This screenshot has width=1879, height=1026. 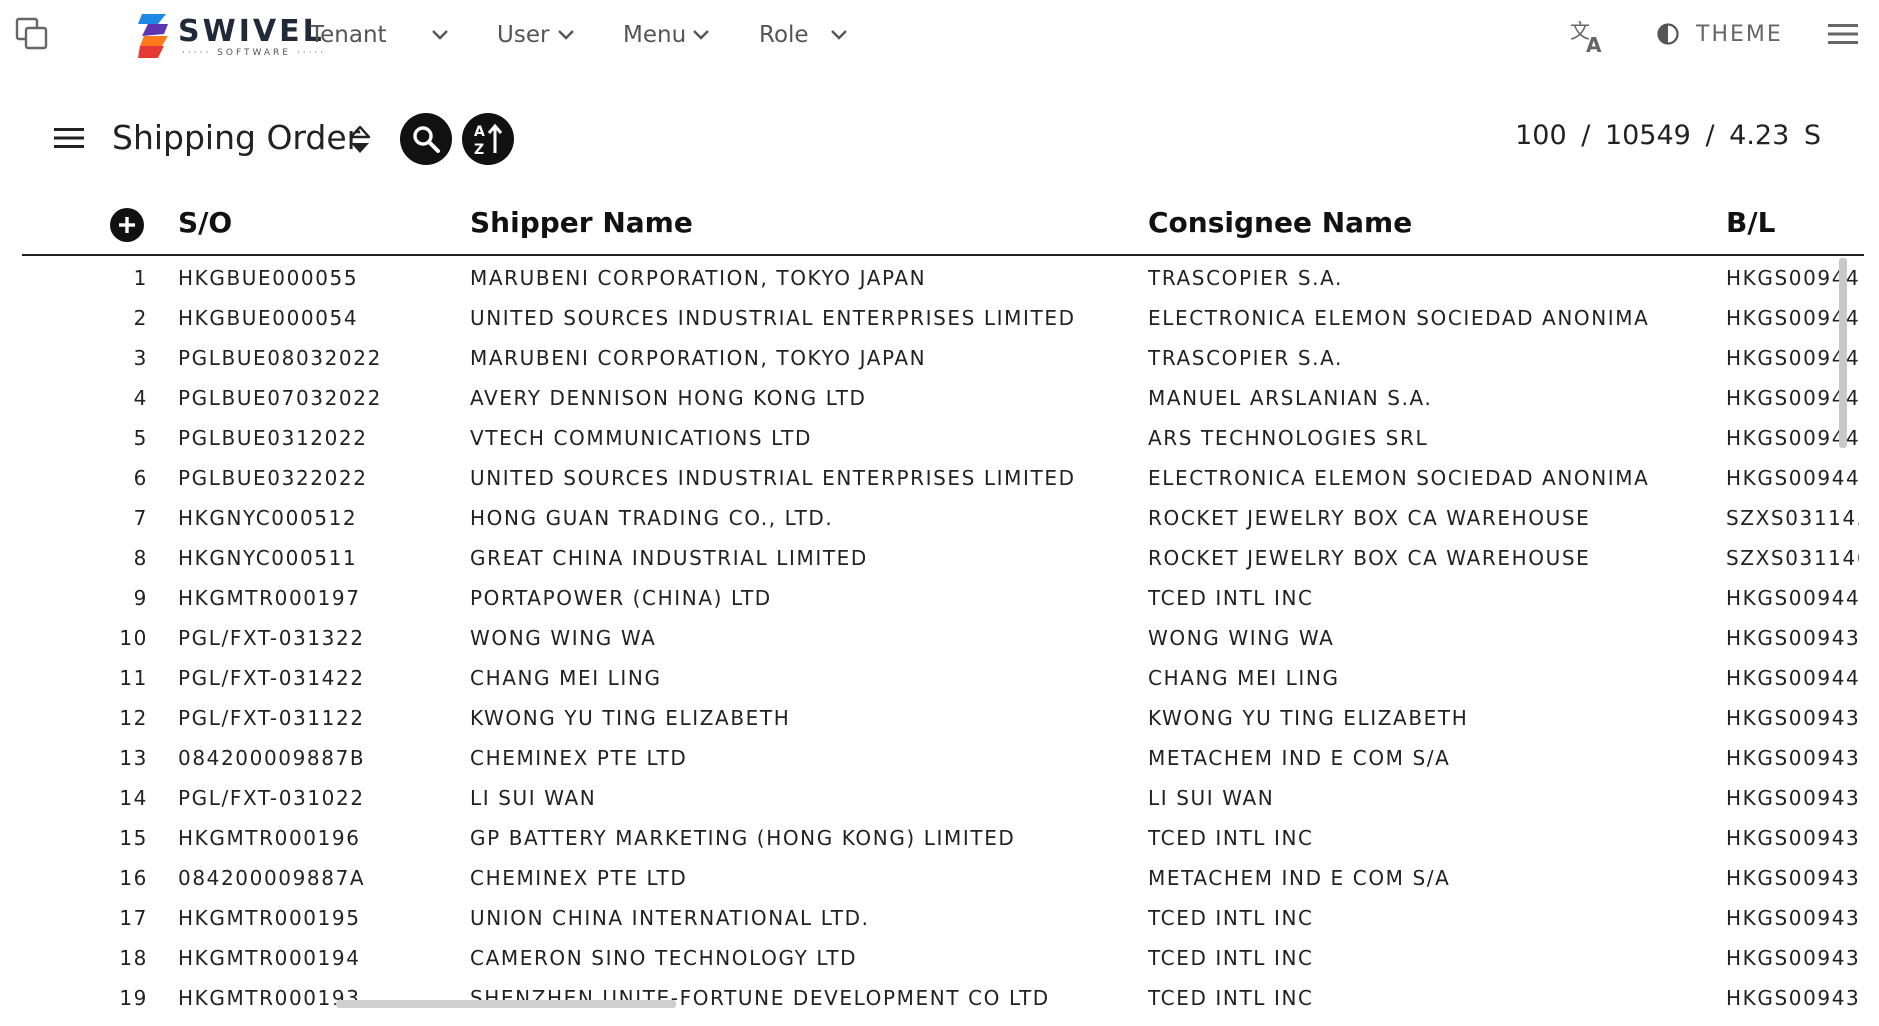 I want to click on page-title: Shipping Order, so click(x=236, y=137).